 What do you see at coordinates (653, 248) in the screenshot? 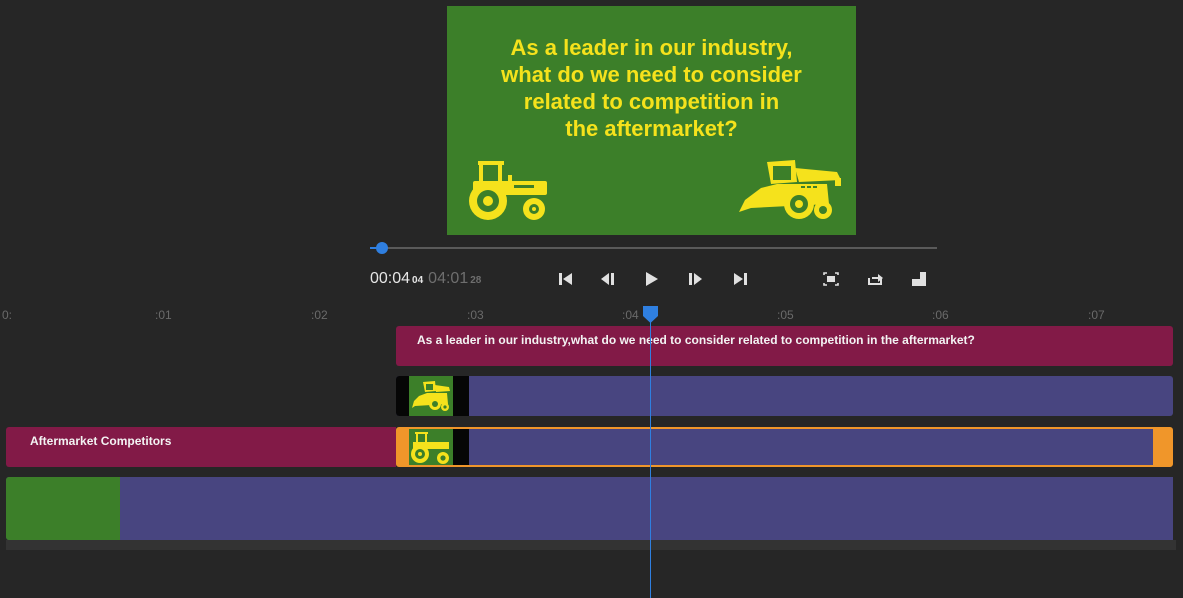
I see `preview-scrubber-track` at bounding box center [653, 248].